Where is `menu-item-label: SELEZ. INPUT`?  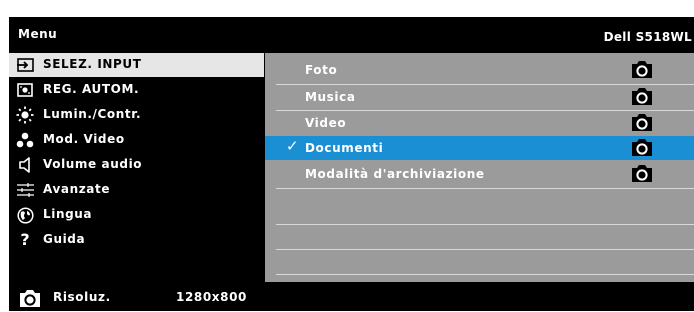
menu-item-label: SELEZ. INPUT is located at coordinates (92, 64).